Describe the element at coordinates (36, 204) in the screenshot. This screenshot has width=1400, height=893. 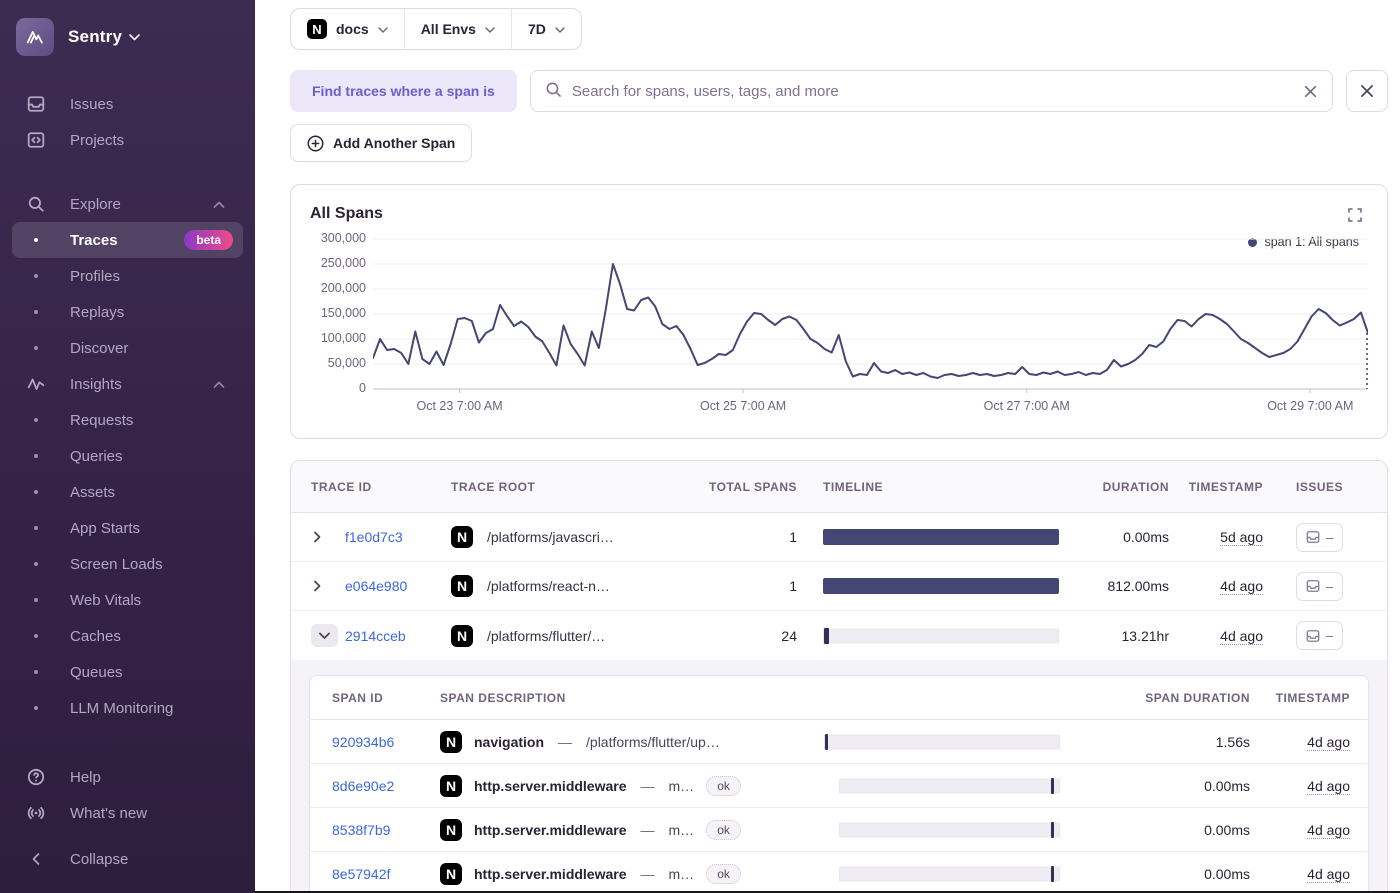
I see `search-icon` at that location.